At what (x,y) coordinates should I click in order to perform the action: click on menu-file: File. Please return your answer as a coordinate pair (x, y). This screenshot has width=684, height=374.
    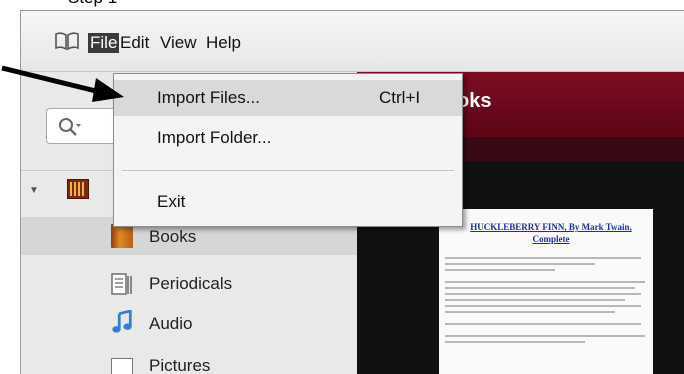
    Looking at the image, I should click on (104, 43).